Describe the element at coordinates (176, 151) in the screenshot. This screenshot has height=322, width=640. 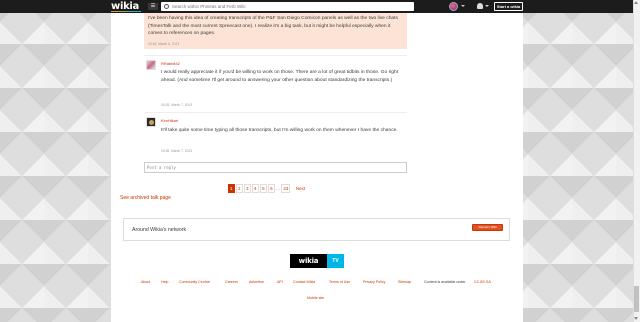
I see `reply-timestamp: 04:35, March 7, 2013` at that location.